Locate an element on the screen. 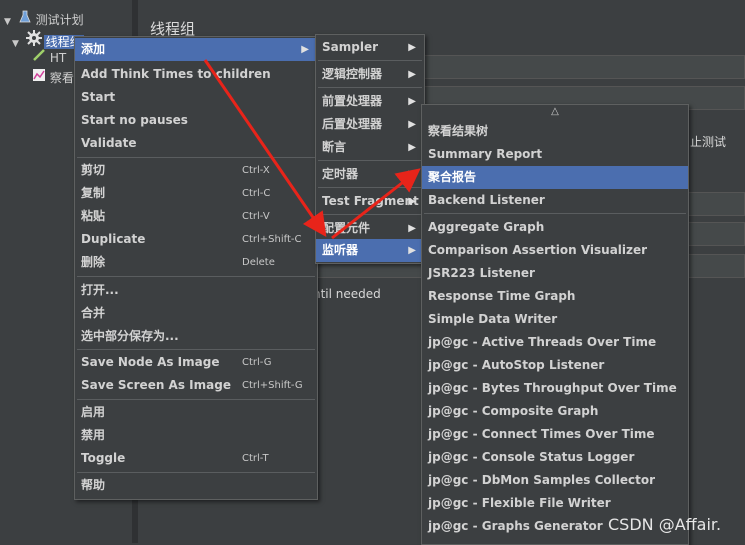 The width and height of the screenshot is (745, 545). menu-item-label: 察看结果树 is located at coordinates (458, 131).